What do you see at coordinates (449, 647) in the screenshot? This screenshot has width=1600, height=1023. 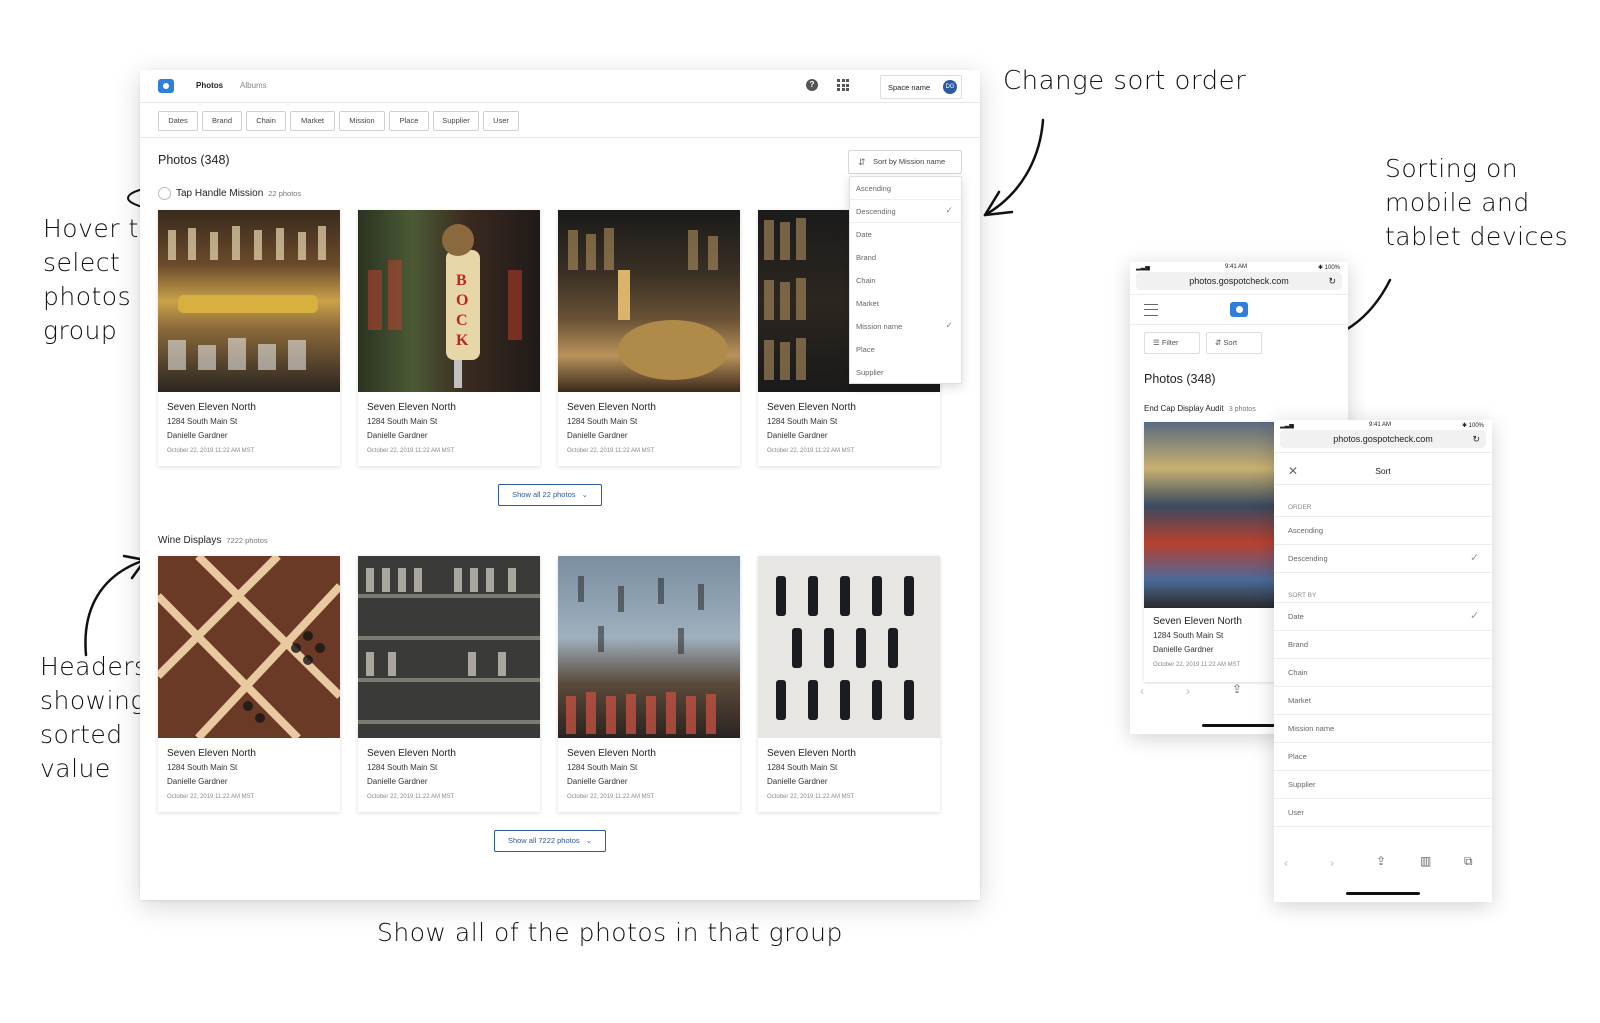 I see `photo-wine-shelves` at bounding box center [449, 647].